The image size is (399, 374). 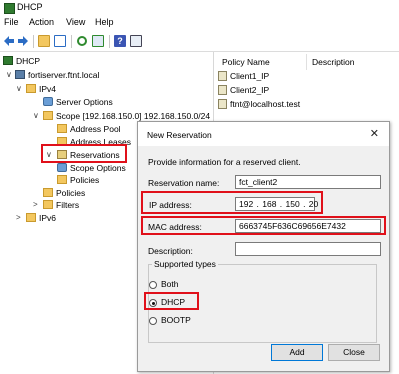 I want to click on show-hide-tree-icon, so click(x=60, y=41).